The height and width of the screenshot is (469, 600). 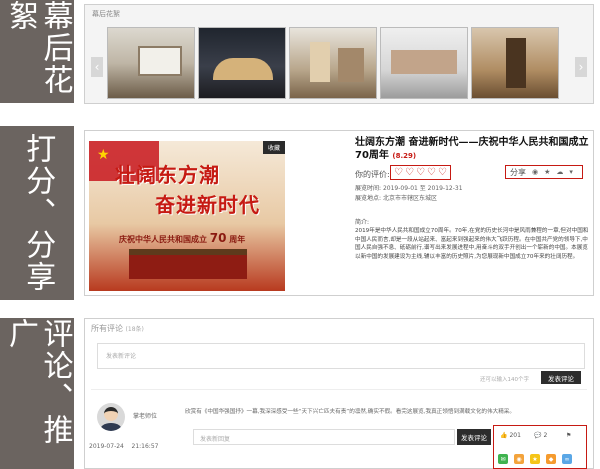 I want to click on speech-bubble-icon: 💬, so click(x=538, y=435).